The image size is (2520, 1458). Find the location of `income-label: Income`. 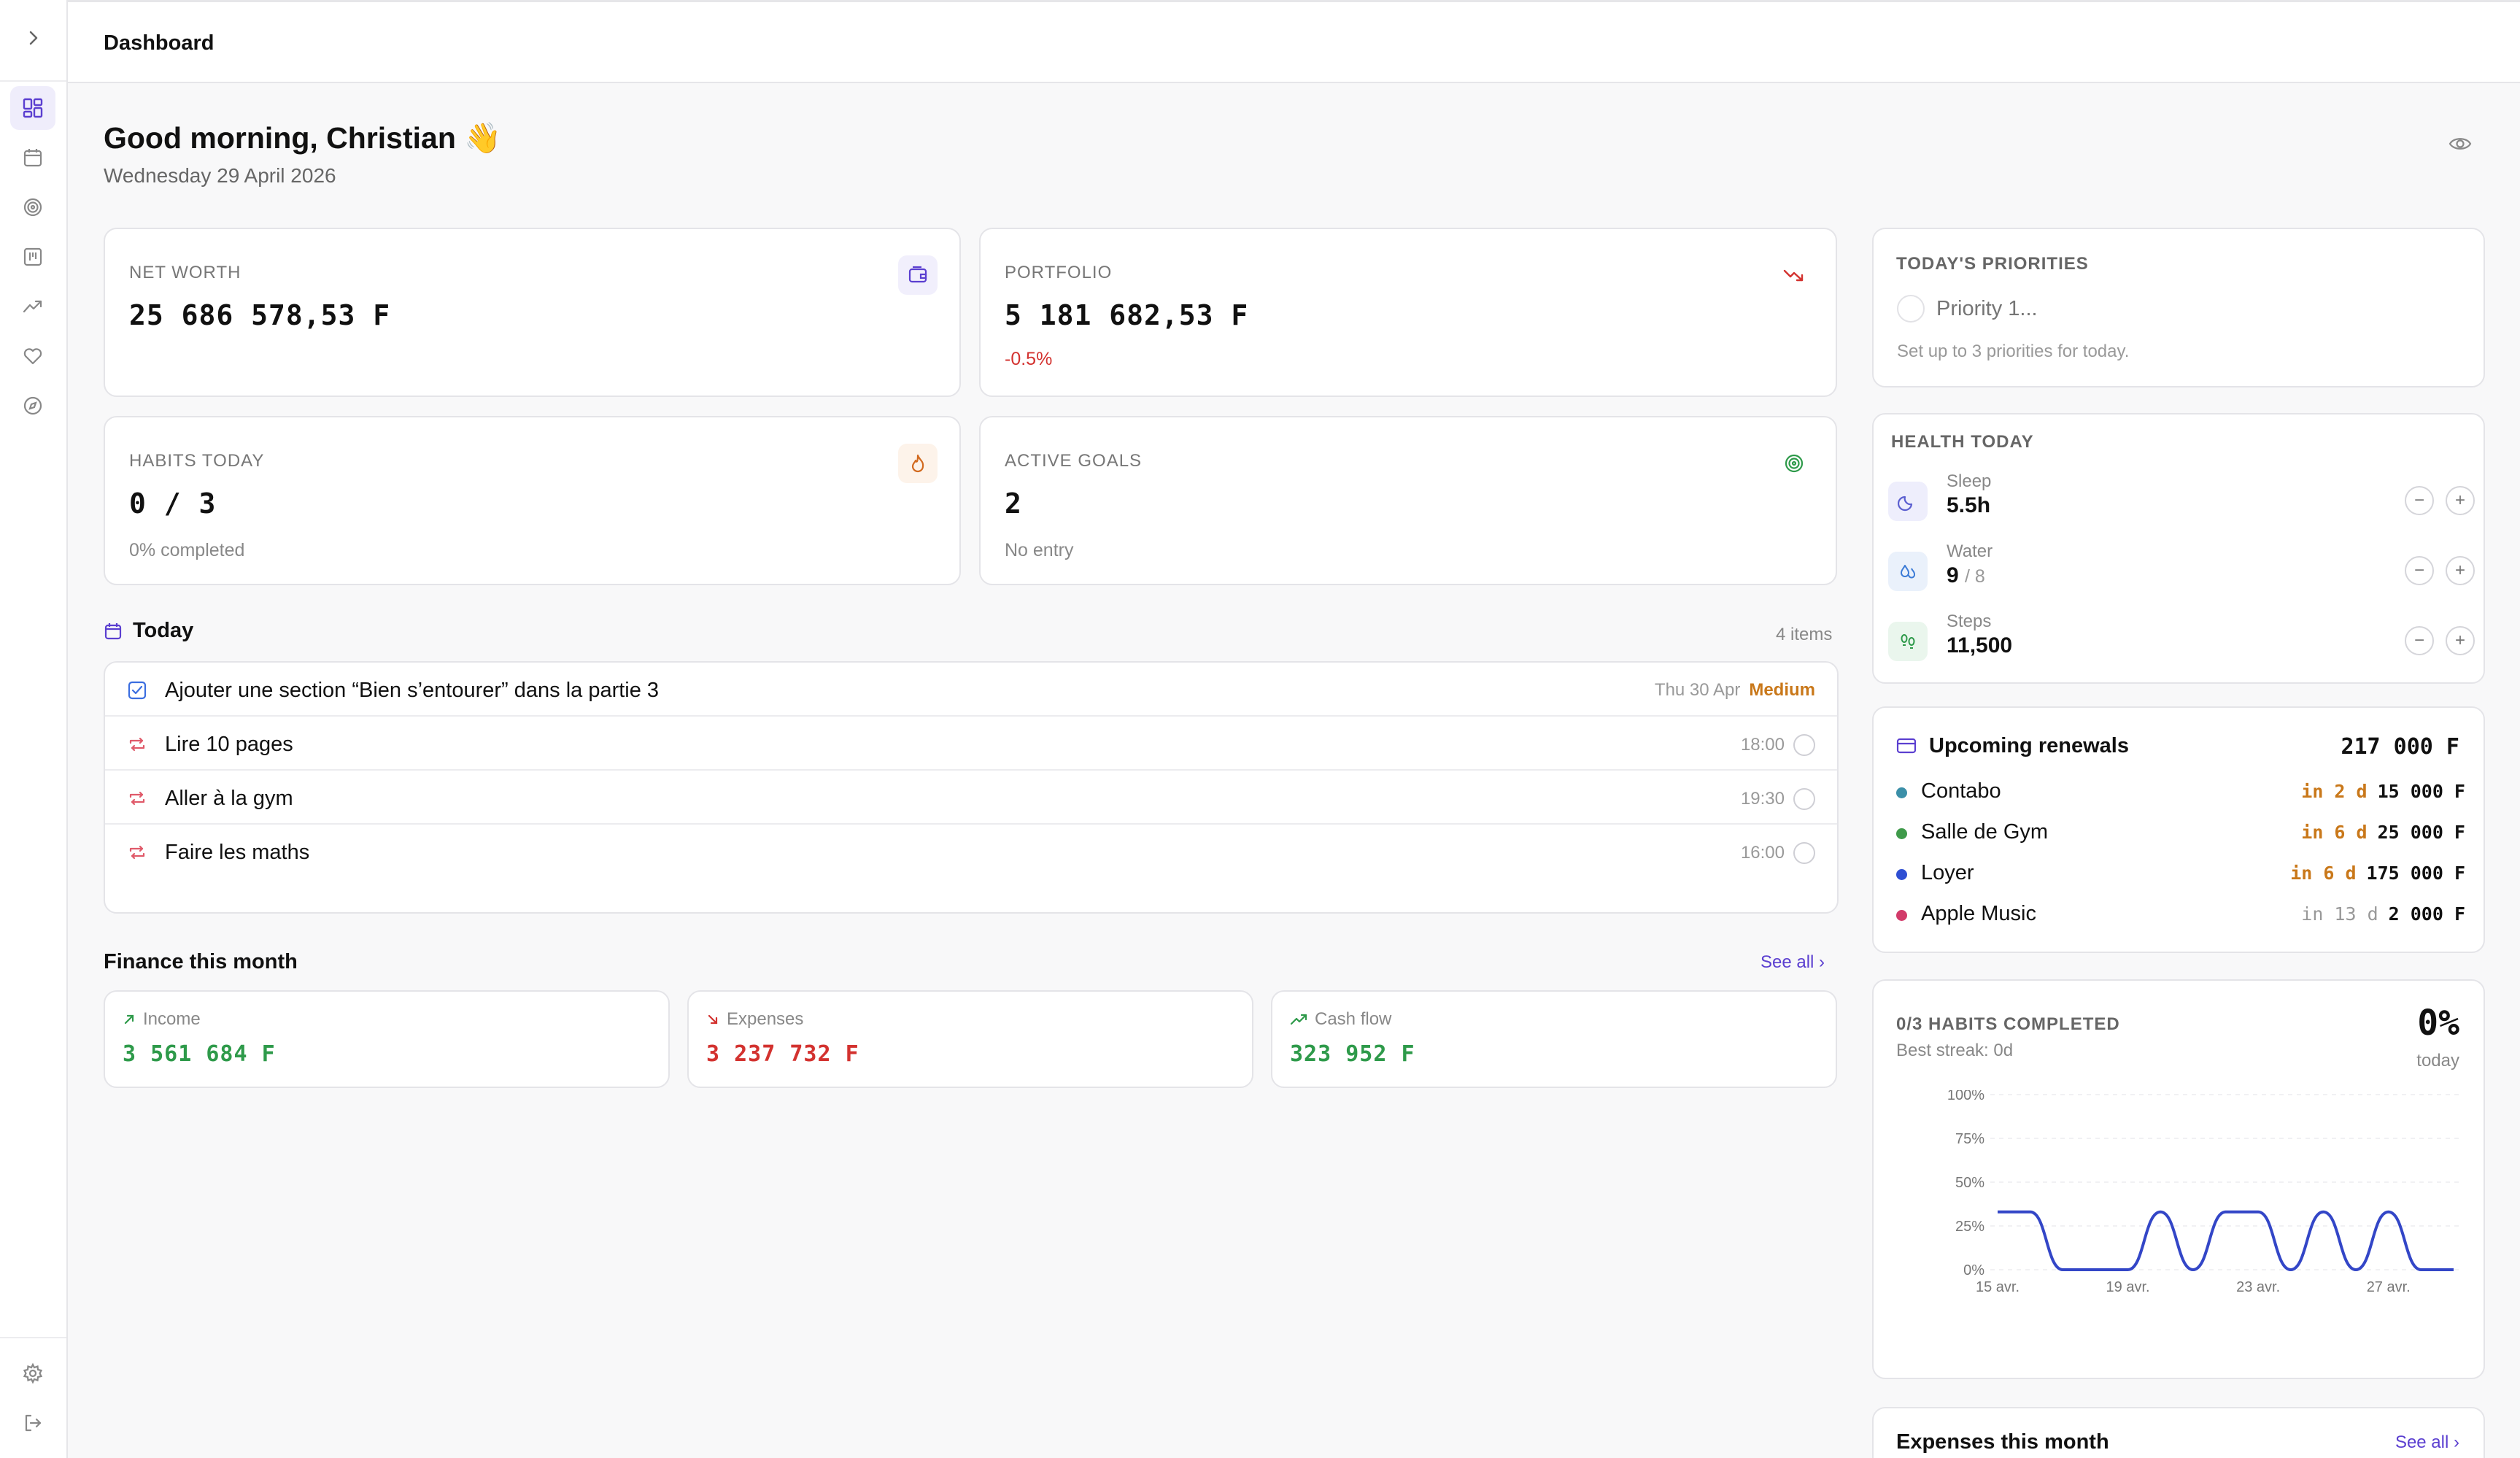

income-label: Income is located at coordinates (172, 1019).